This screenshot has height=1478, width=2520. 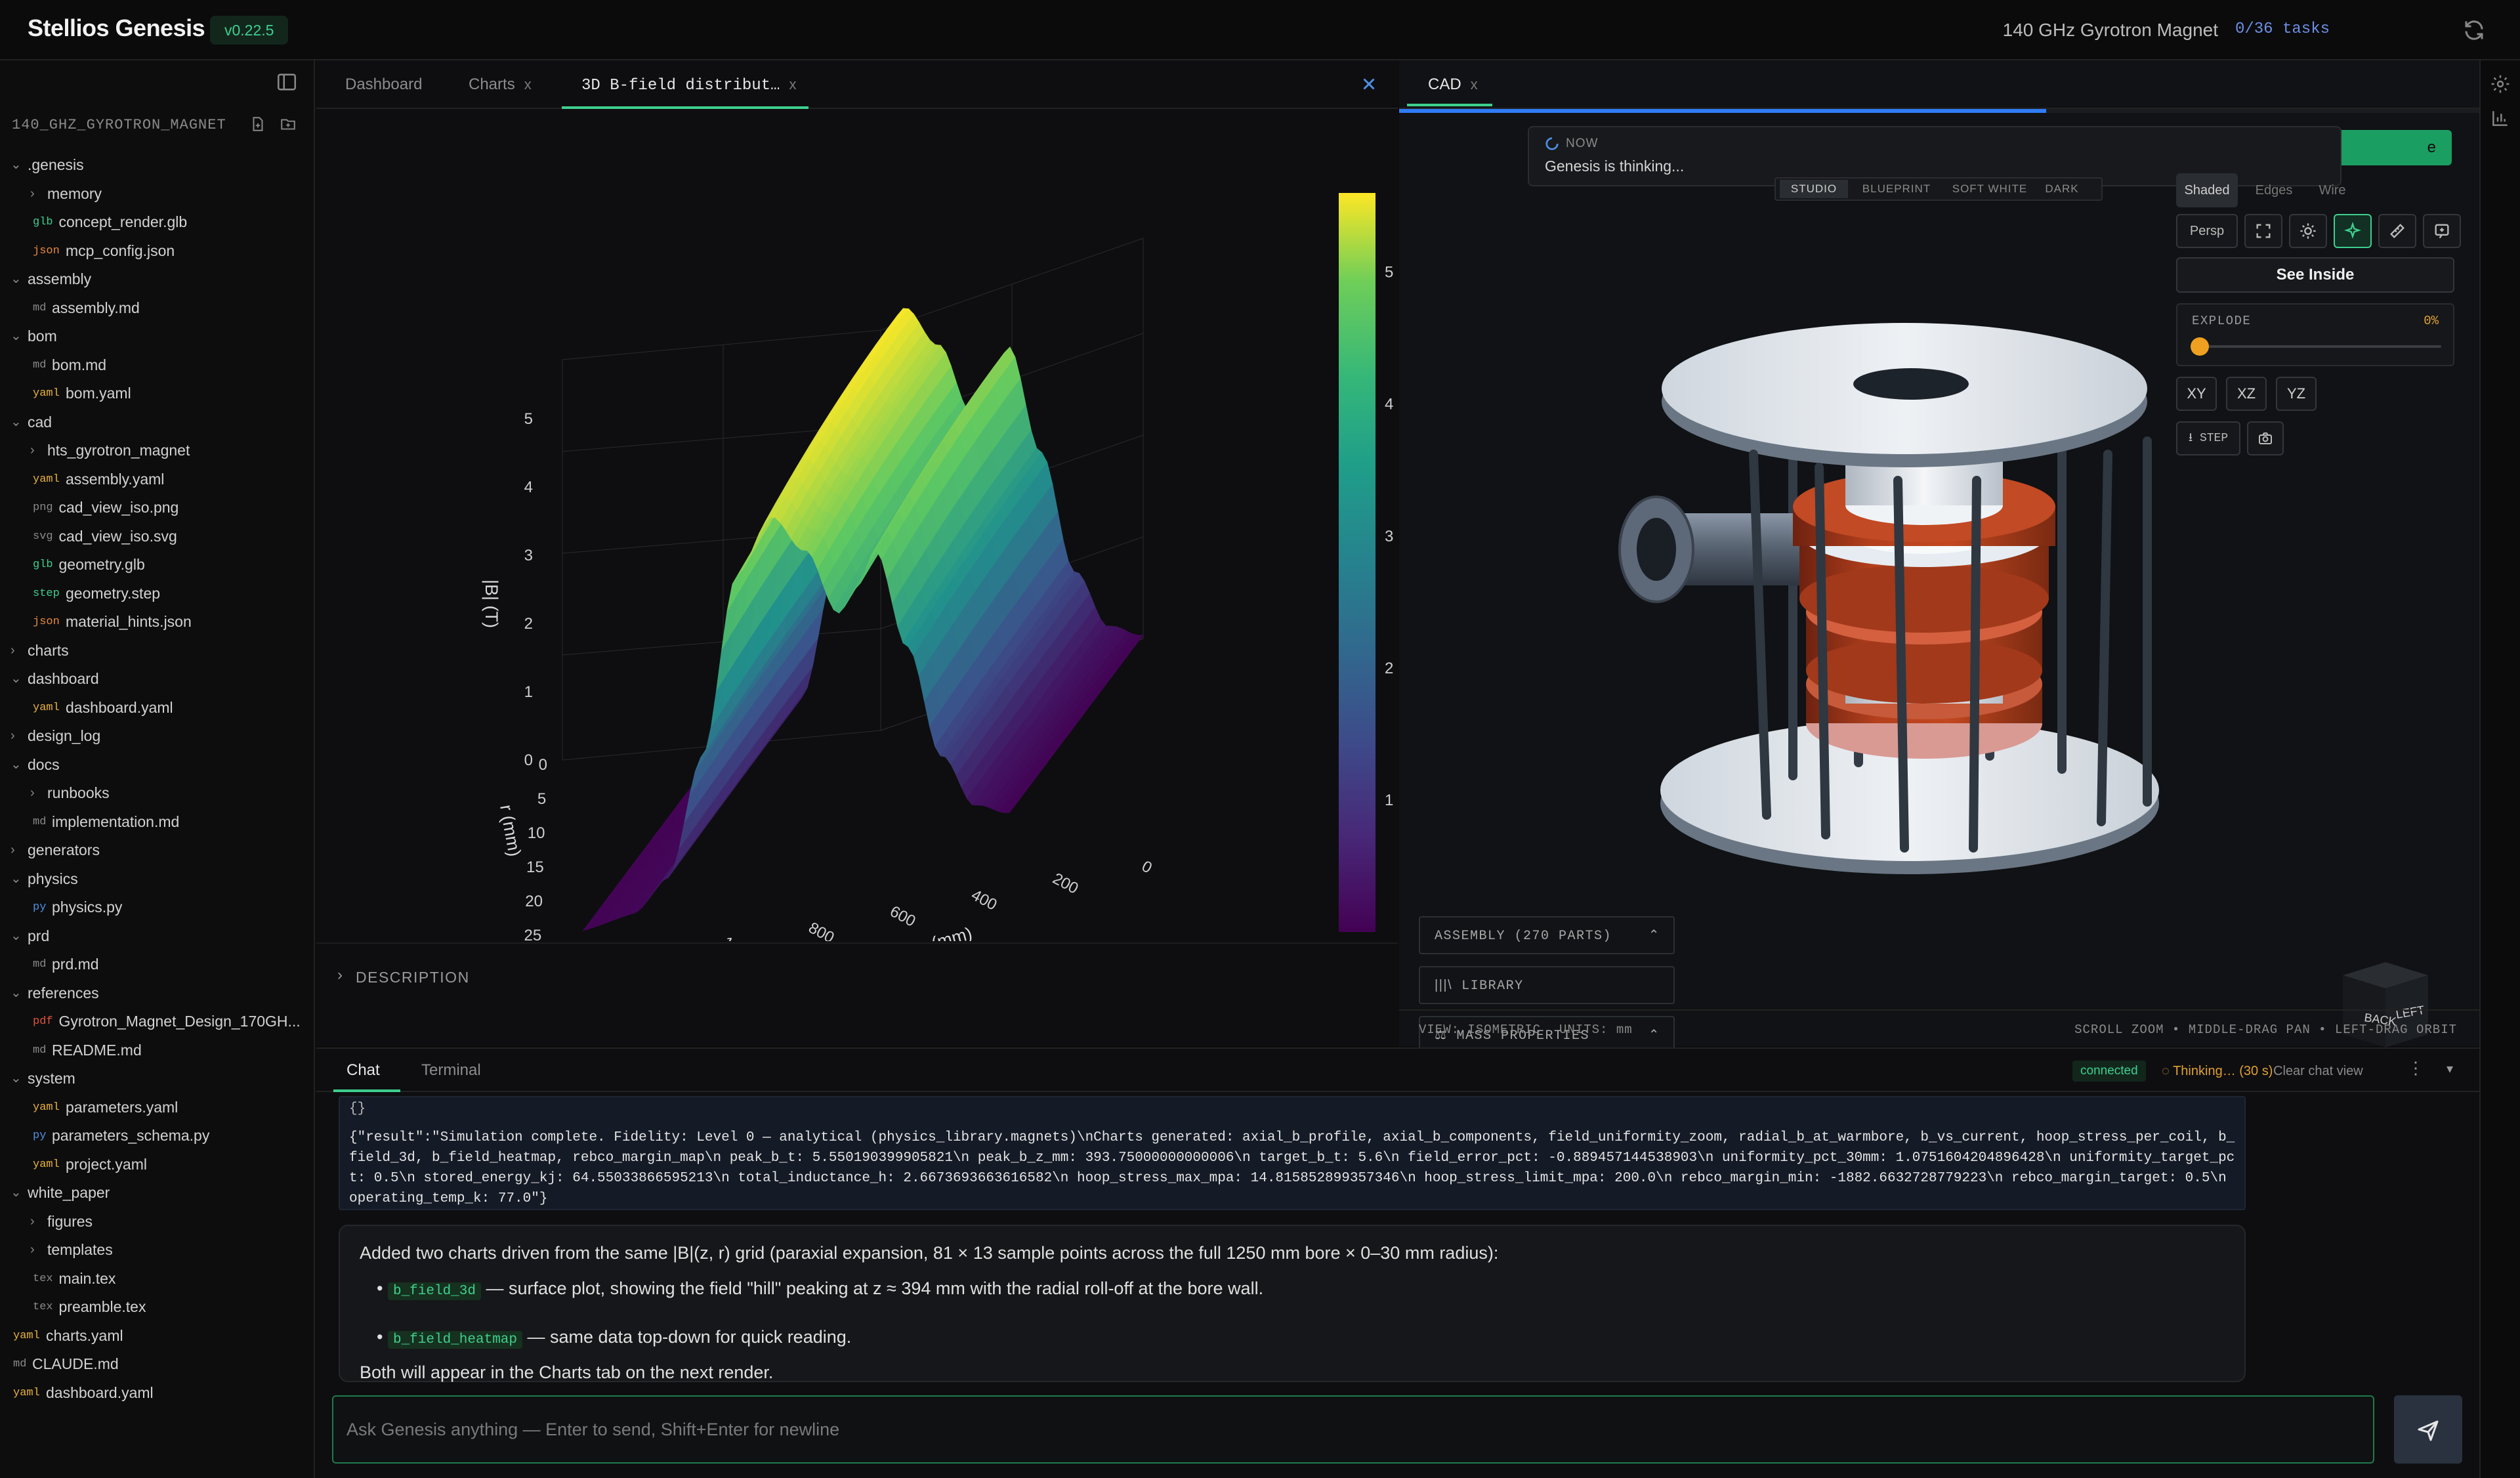 I want to click on tree-folder: › templates, so click(x=157, y=1250).